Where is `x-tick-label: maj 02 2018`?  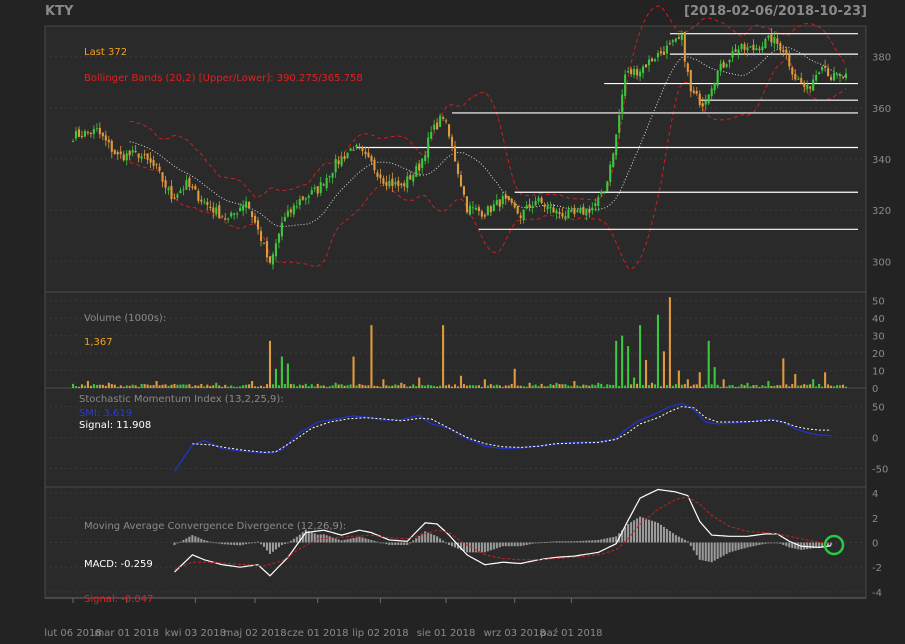
x-tick-label: maj 02 2018 is located at coordinates (254, 633).